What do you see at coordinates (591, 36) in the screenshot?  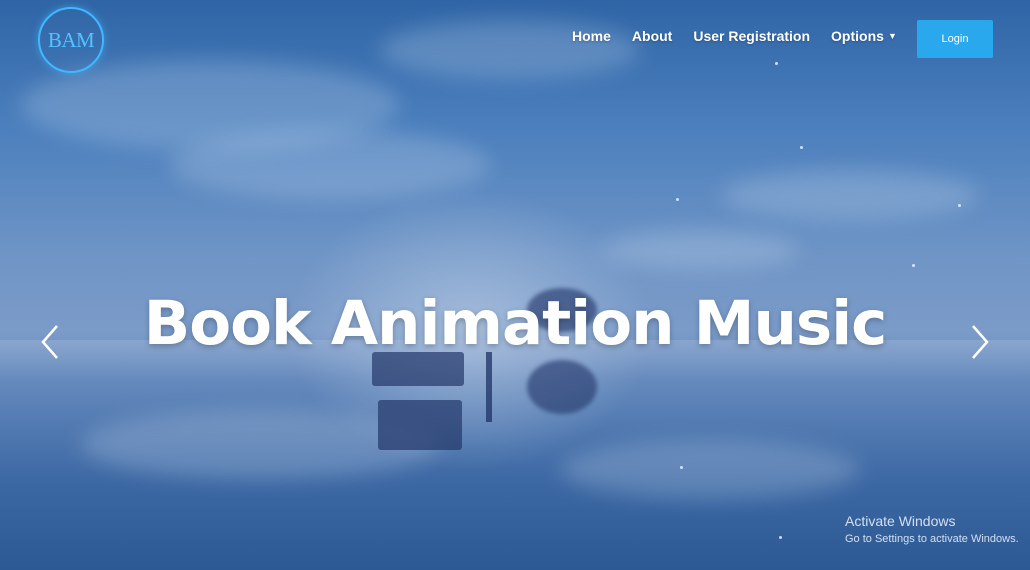 I see `nav-home-link: Home` at bounding box center [591, 36].